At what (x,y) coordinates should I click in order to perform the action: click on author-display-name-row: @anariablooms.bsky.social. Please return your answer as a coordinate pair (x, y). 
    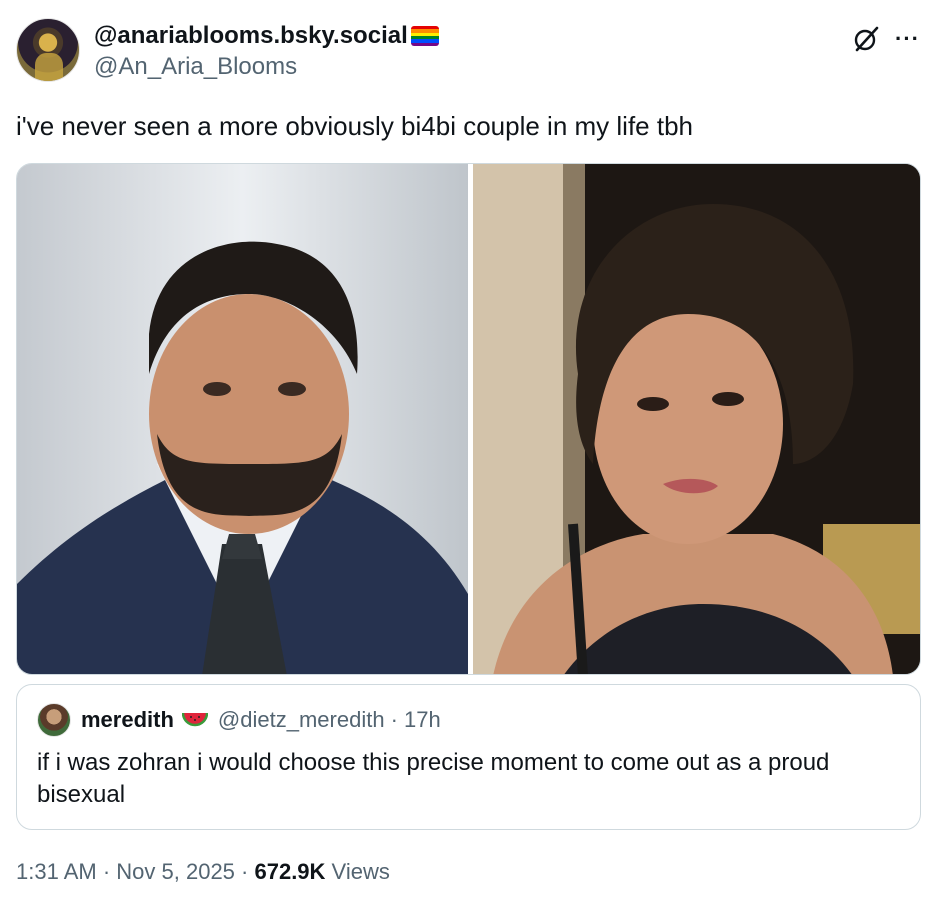
    Looking at the image, I should click on (266, 36).